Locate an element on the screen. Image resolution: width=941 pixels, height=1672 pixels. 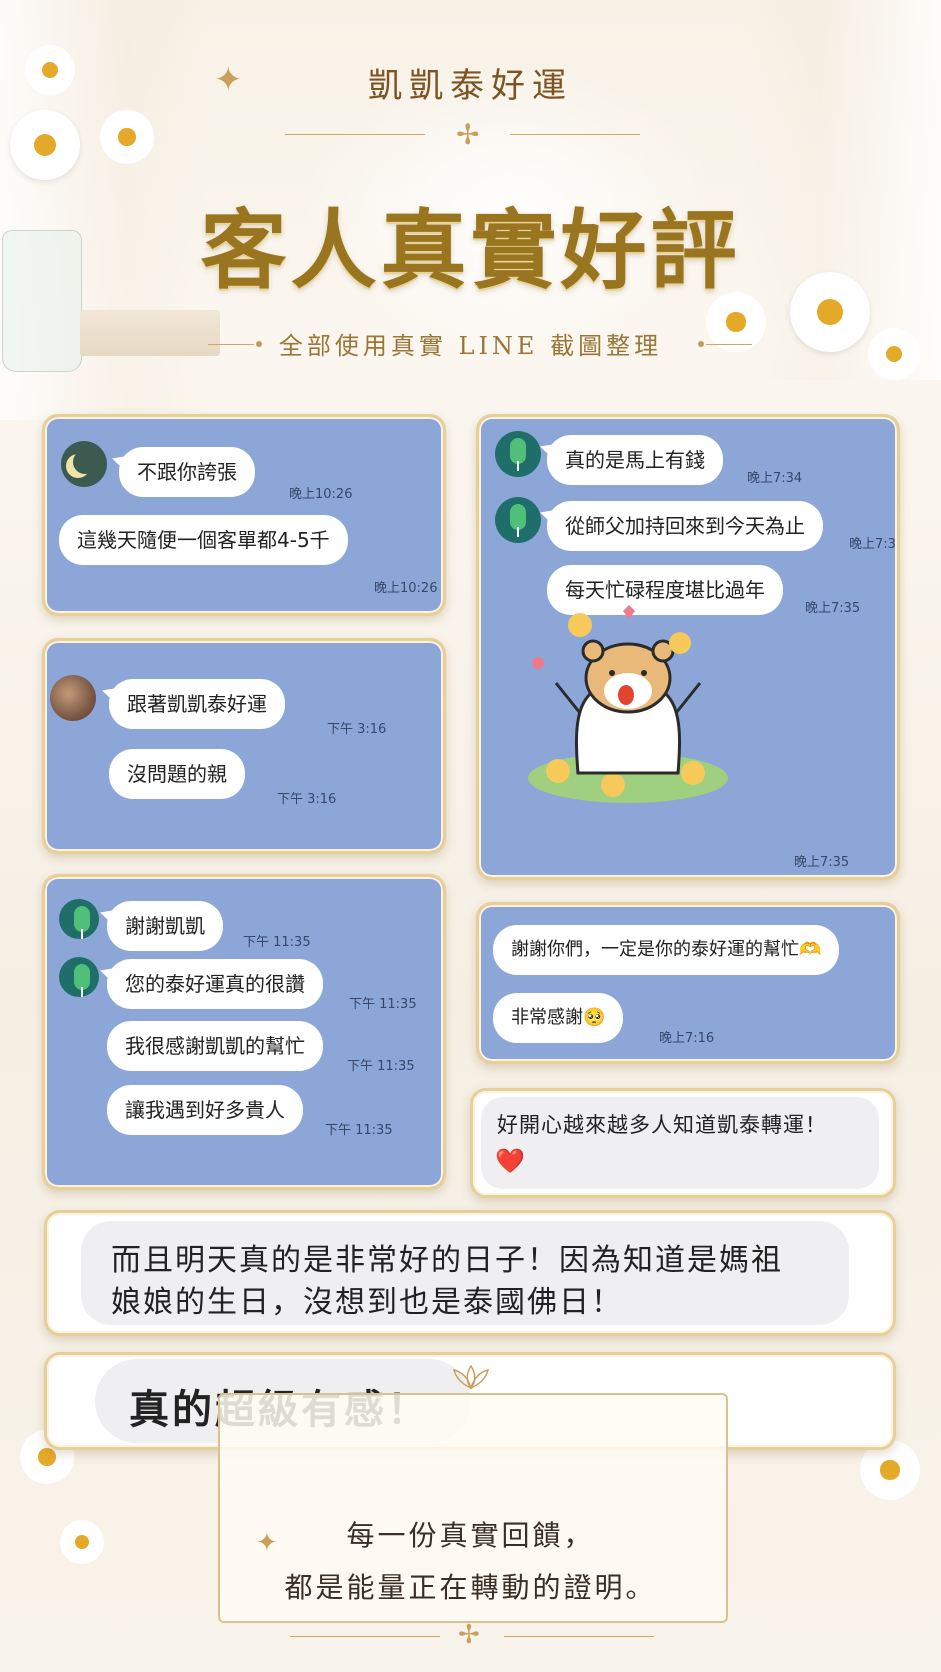
chat-card-6: 好開心越來越多人知道凱泰轉運！ ❤️ is located at coordinates (683, 1143).